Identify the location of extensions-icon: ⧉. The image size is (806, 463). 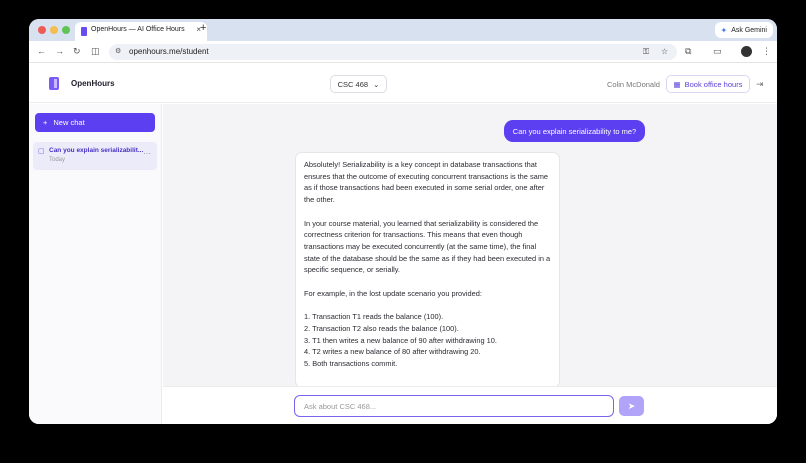
(688, 51).